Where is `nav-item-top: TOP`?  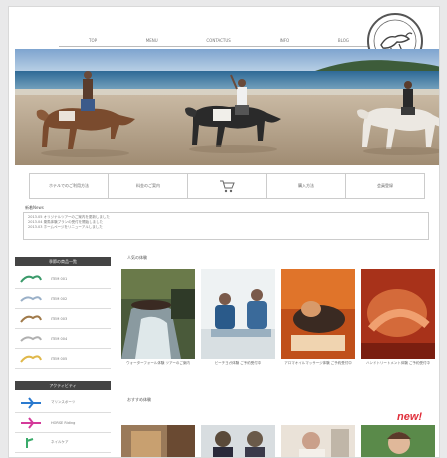 nav-item-top: TOP is located at coordinates (93, 41).